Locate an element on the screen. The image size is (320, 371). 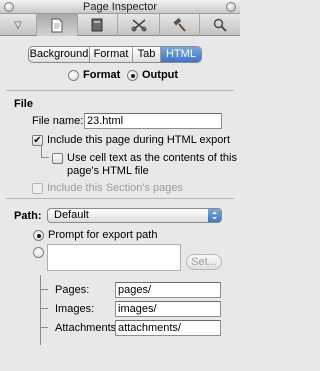
tools-icon is located at coordinates (138, 25).